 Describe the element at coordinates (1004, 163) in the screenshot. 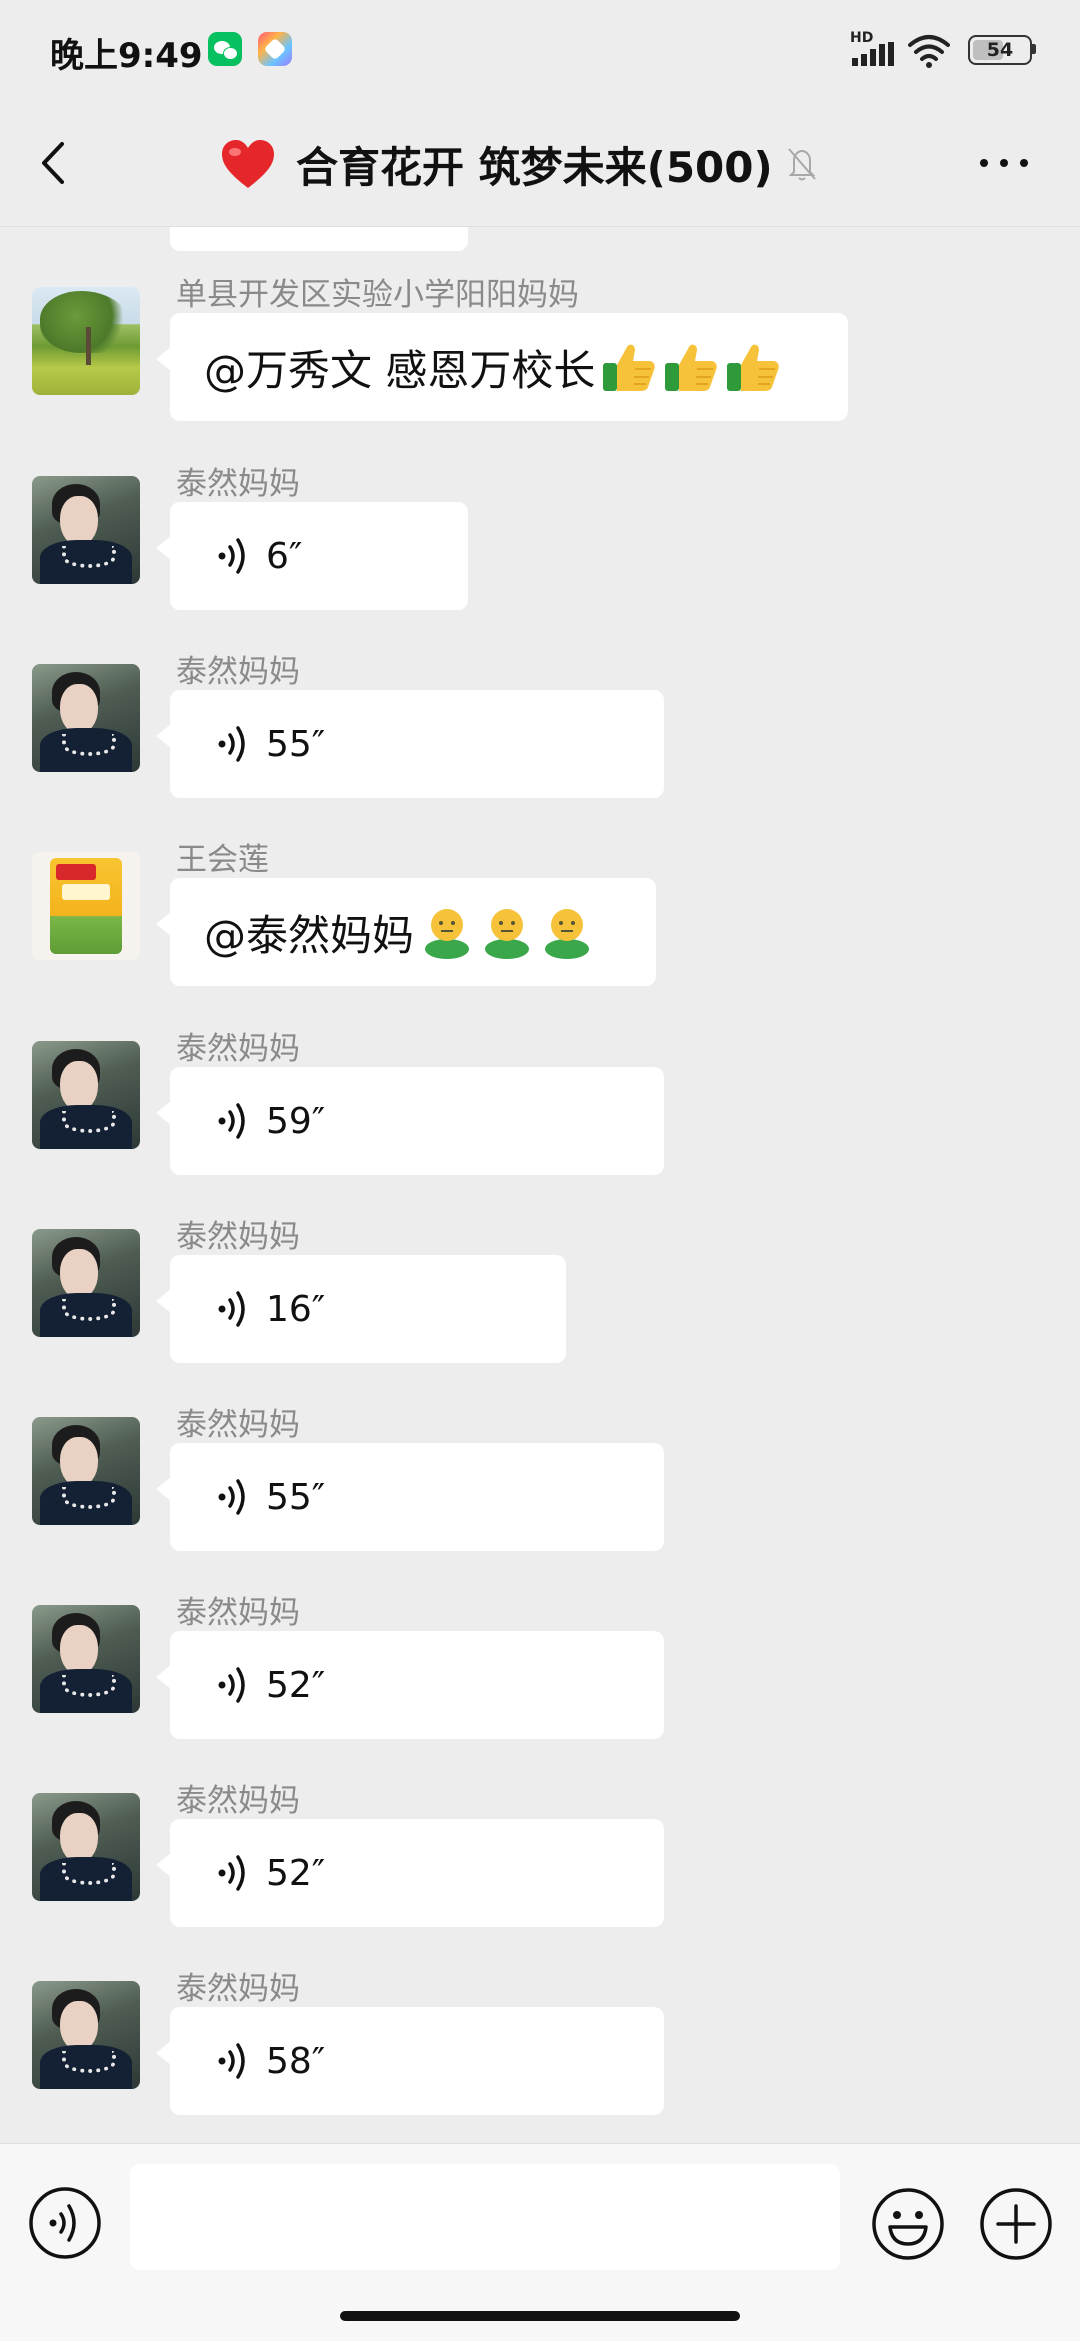

I see `more-icon` at that location.